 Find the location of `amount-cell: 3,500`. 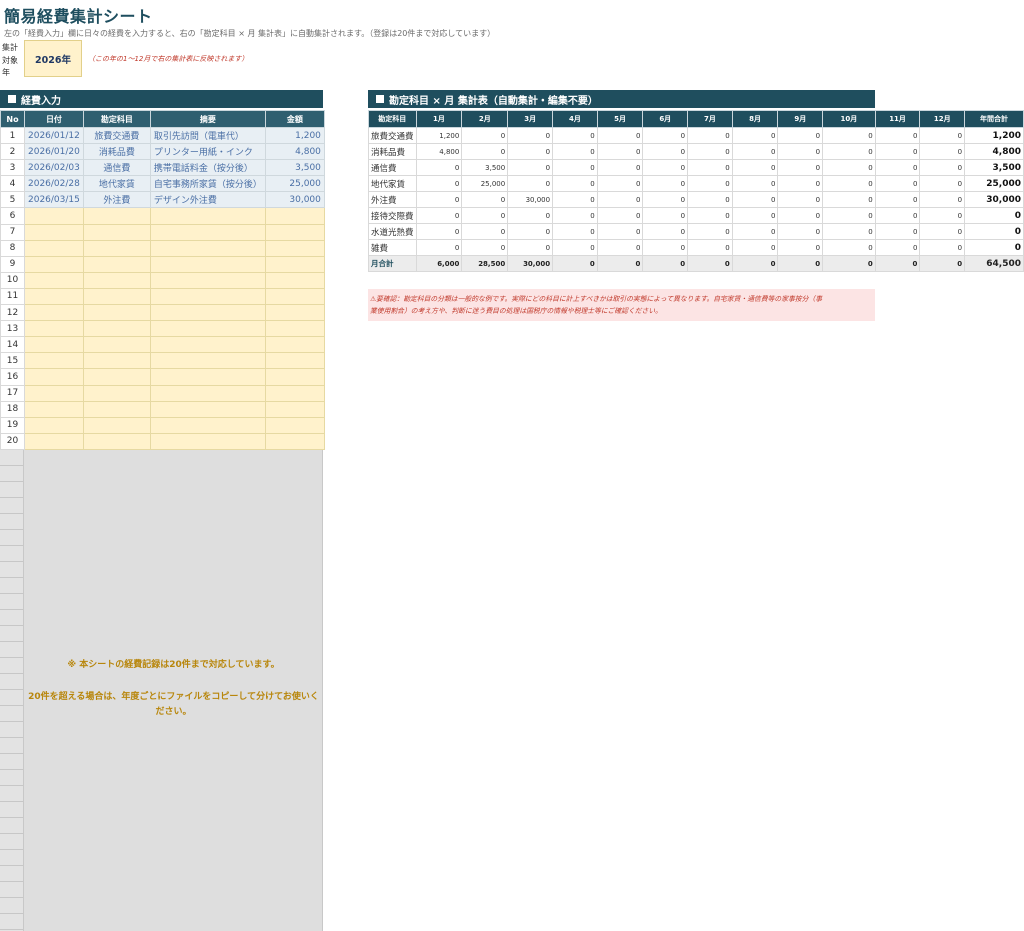

amount-cell: 3,500 is located at coordinates (294, 168).